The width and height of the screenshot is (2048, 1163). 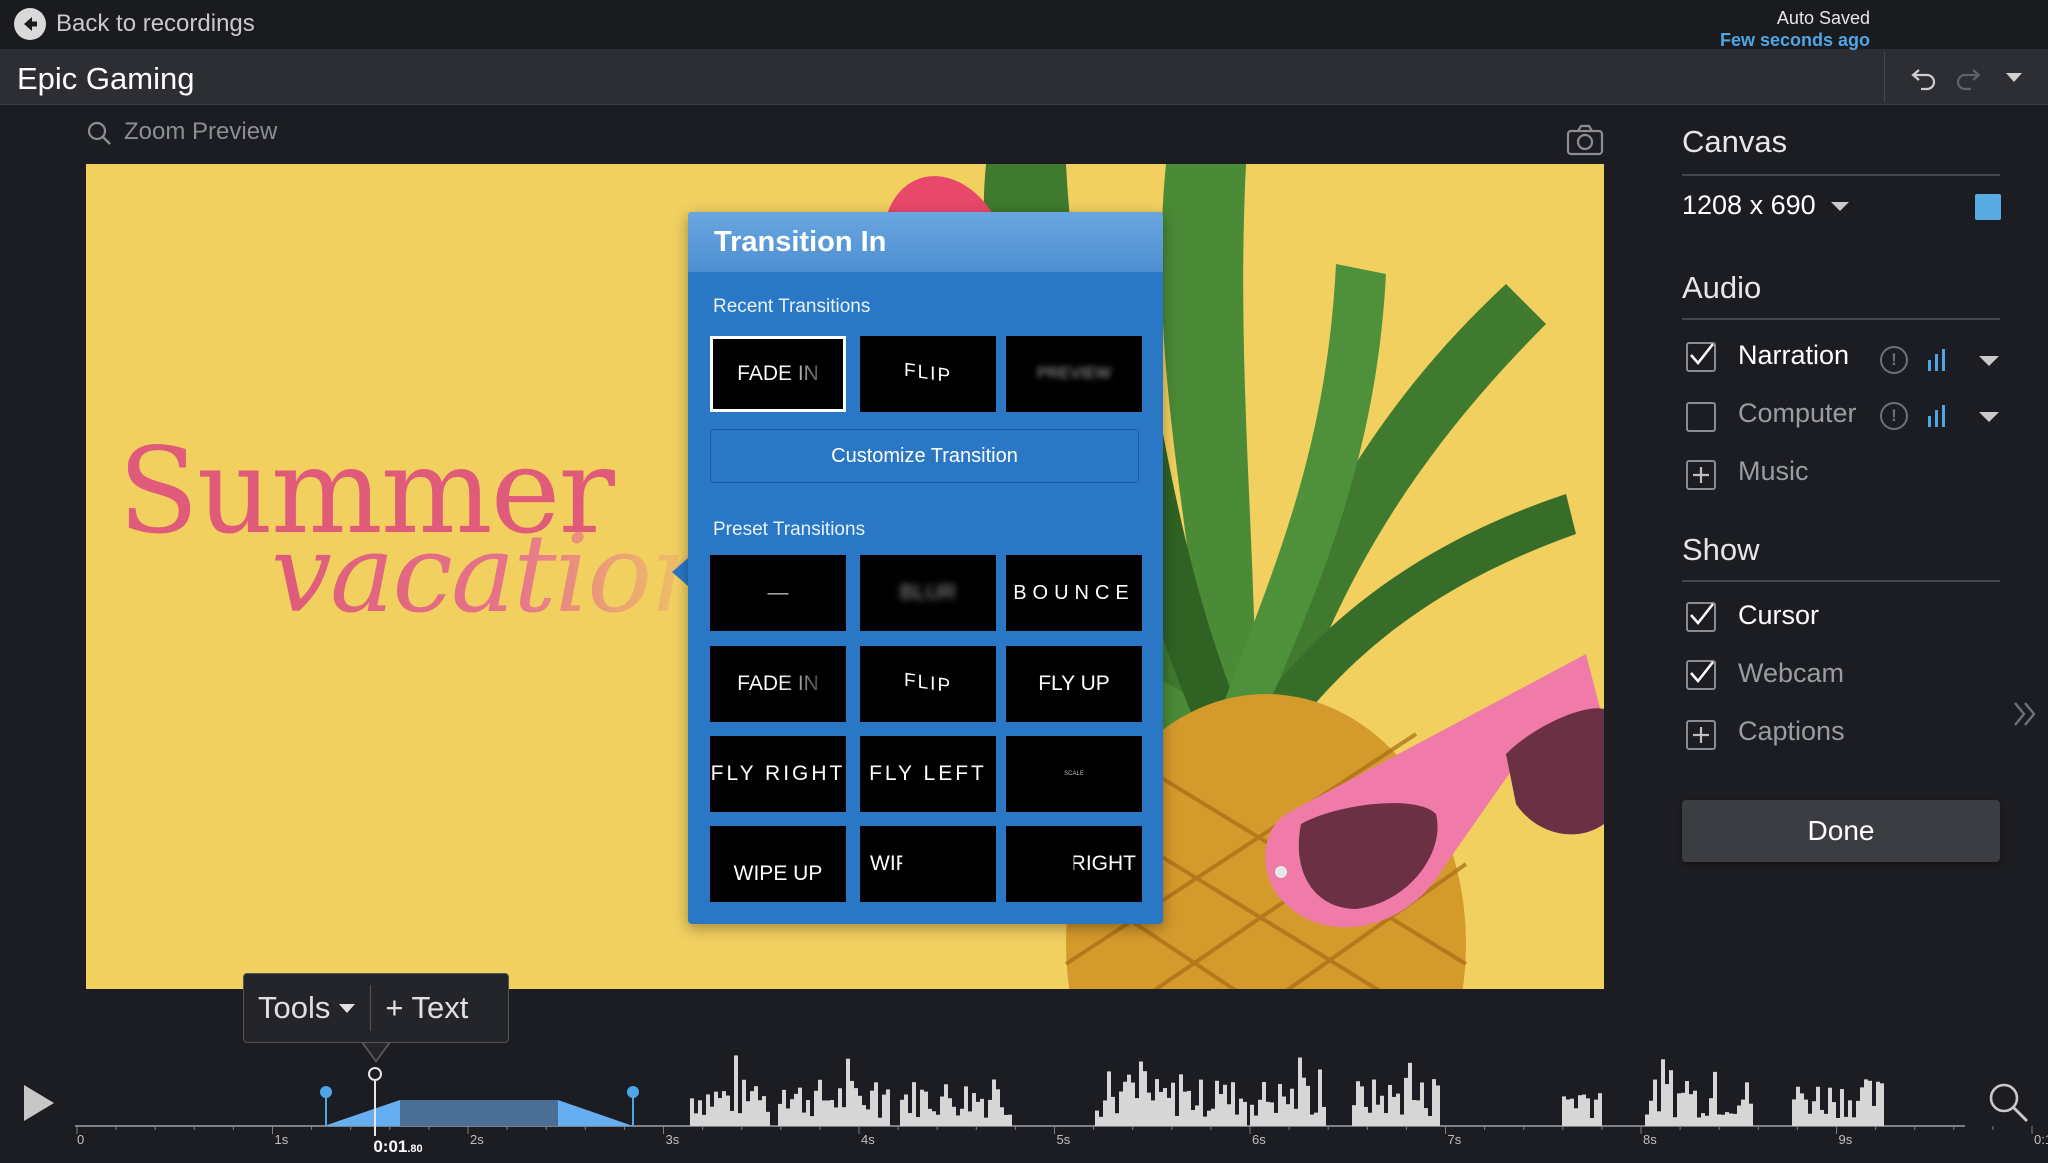 I want to click on canvas-size-dropdown: 1208 x 690, so click(x=1766, y=205).